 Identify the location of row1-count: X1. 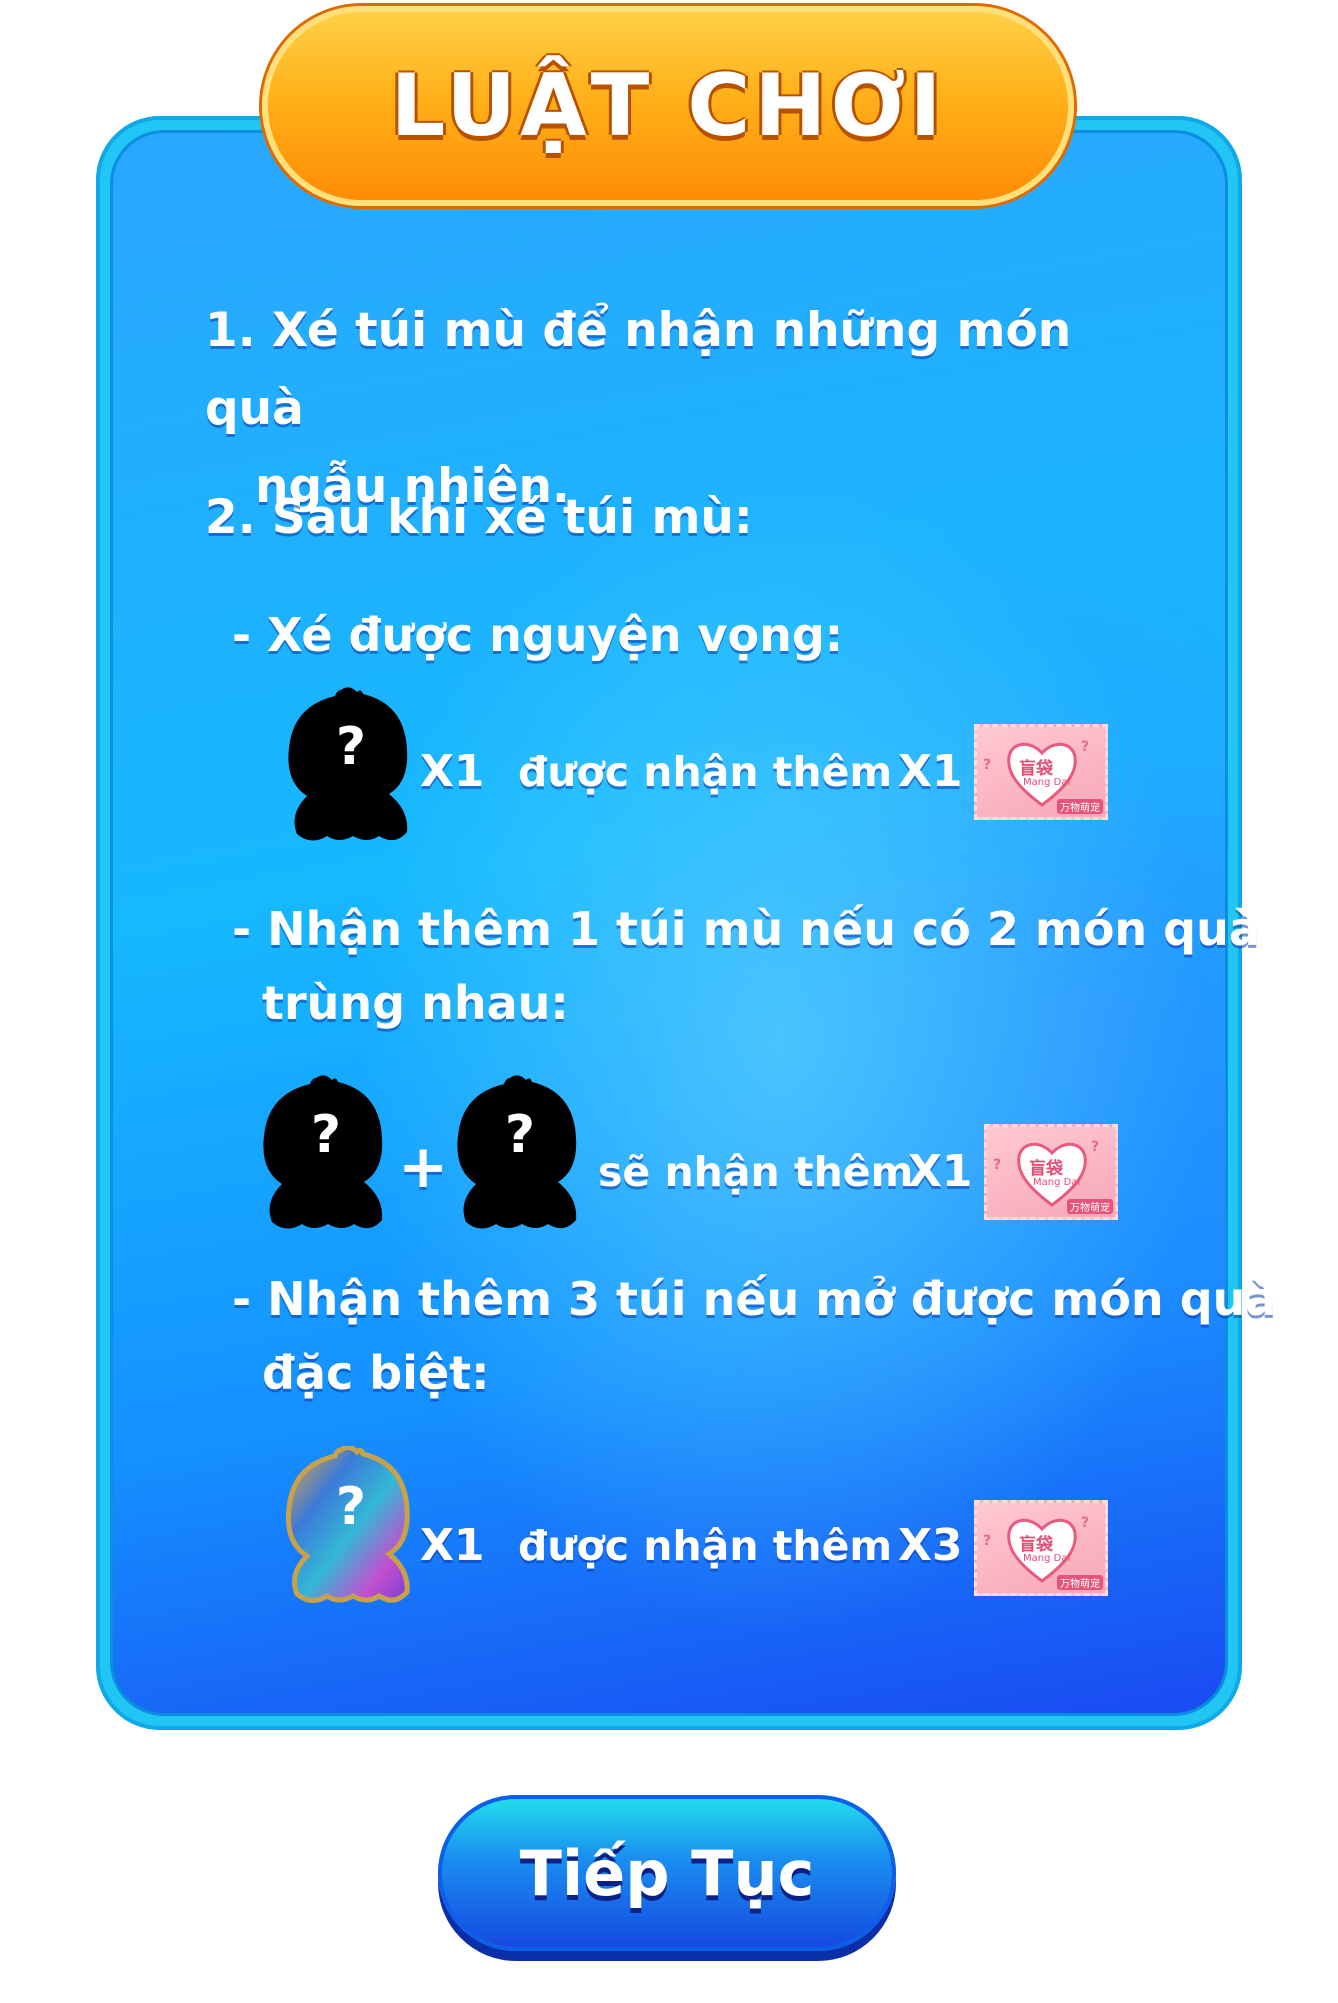
(452, 771).